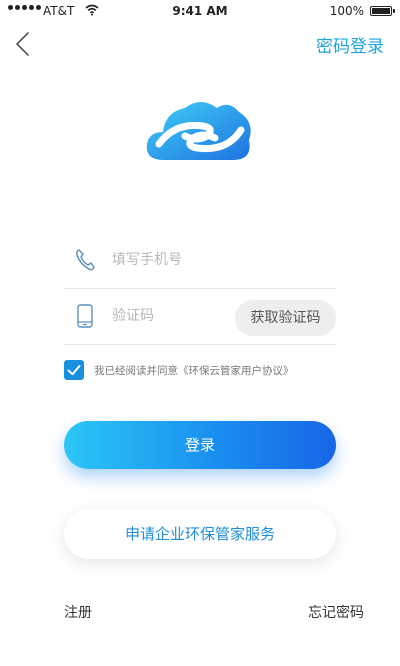 This screenshot has width=400, height=666. What do you see at coordinates (200, 445) in the screenshot?
I see `login-button: 登录` at bounding box center [200, 445].